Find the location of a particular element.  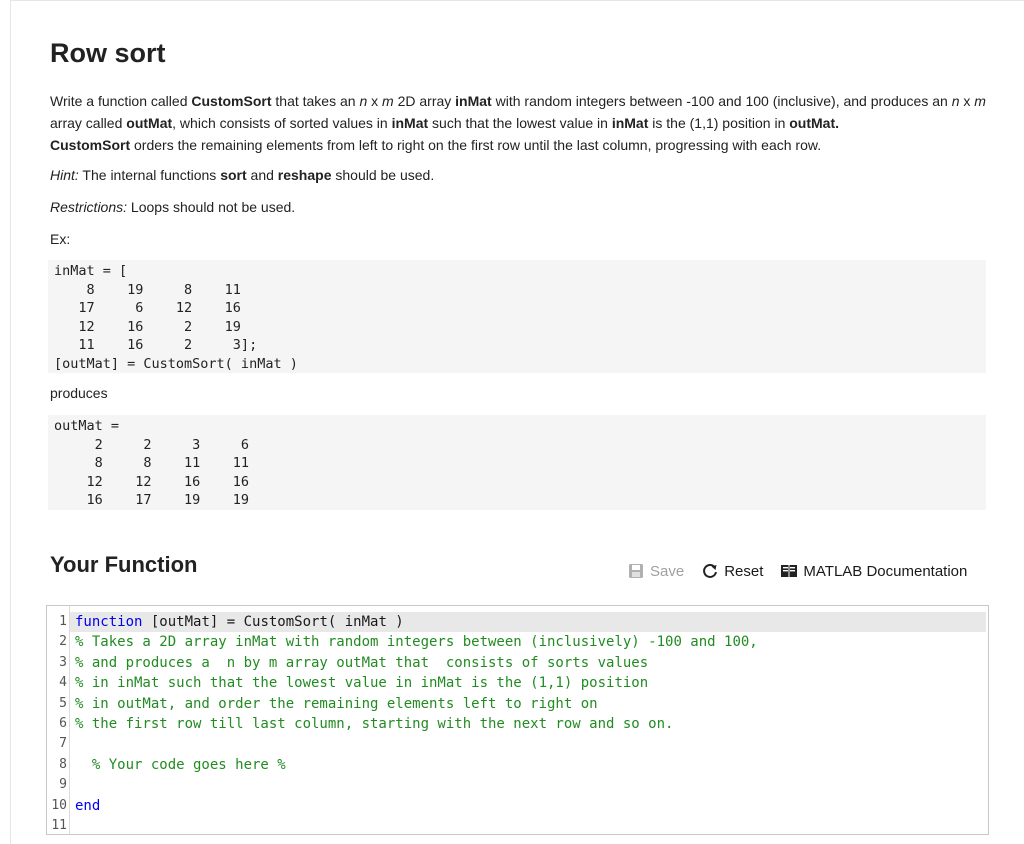

save-label: Save is located at coordinates (667, 571).